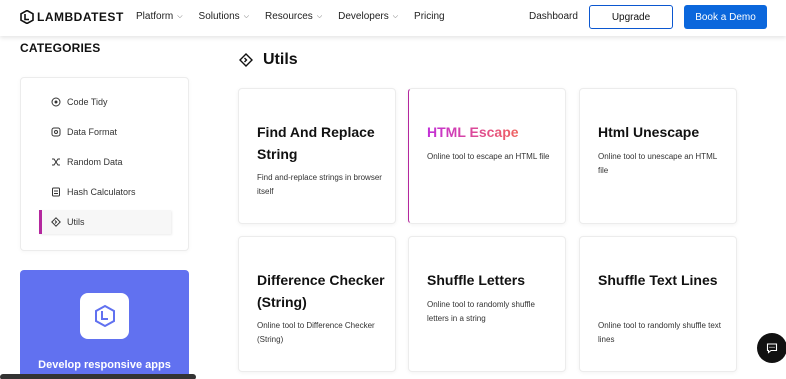 The image size is (786, 379). I want to click on nav-developers: Developers ⌵, so click(368, 16).